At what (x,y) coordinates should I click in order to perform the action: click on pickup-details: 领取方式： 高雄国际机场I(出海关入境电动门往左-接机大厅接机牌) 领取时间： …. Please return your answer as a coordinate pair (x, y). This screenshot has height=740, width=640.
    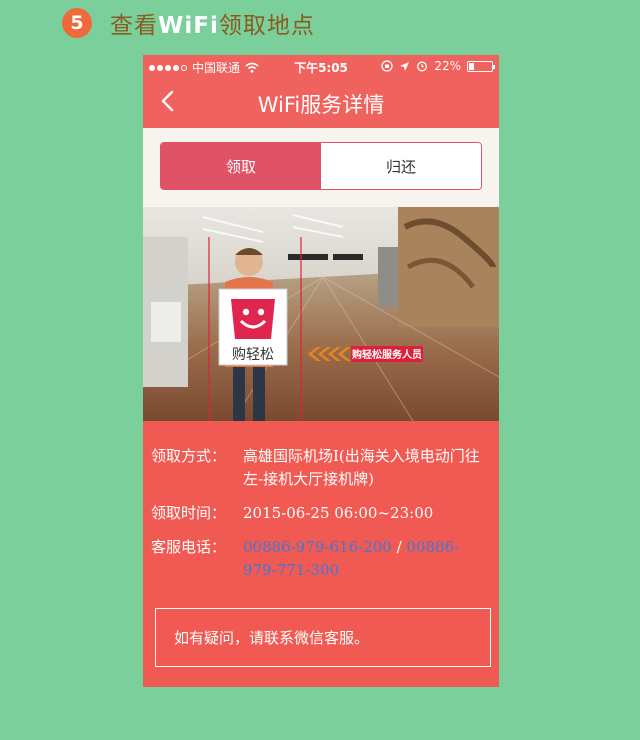
    Looking at the image, I should click on (321, 501).